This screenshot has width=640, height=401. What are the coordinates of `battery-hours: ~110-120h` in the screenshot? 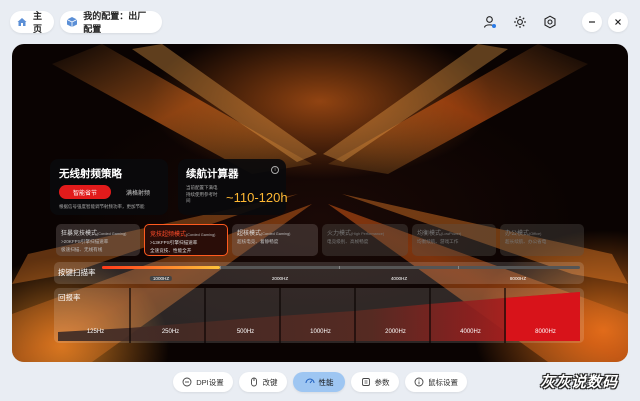 It's located at (257, 197).